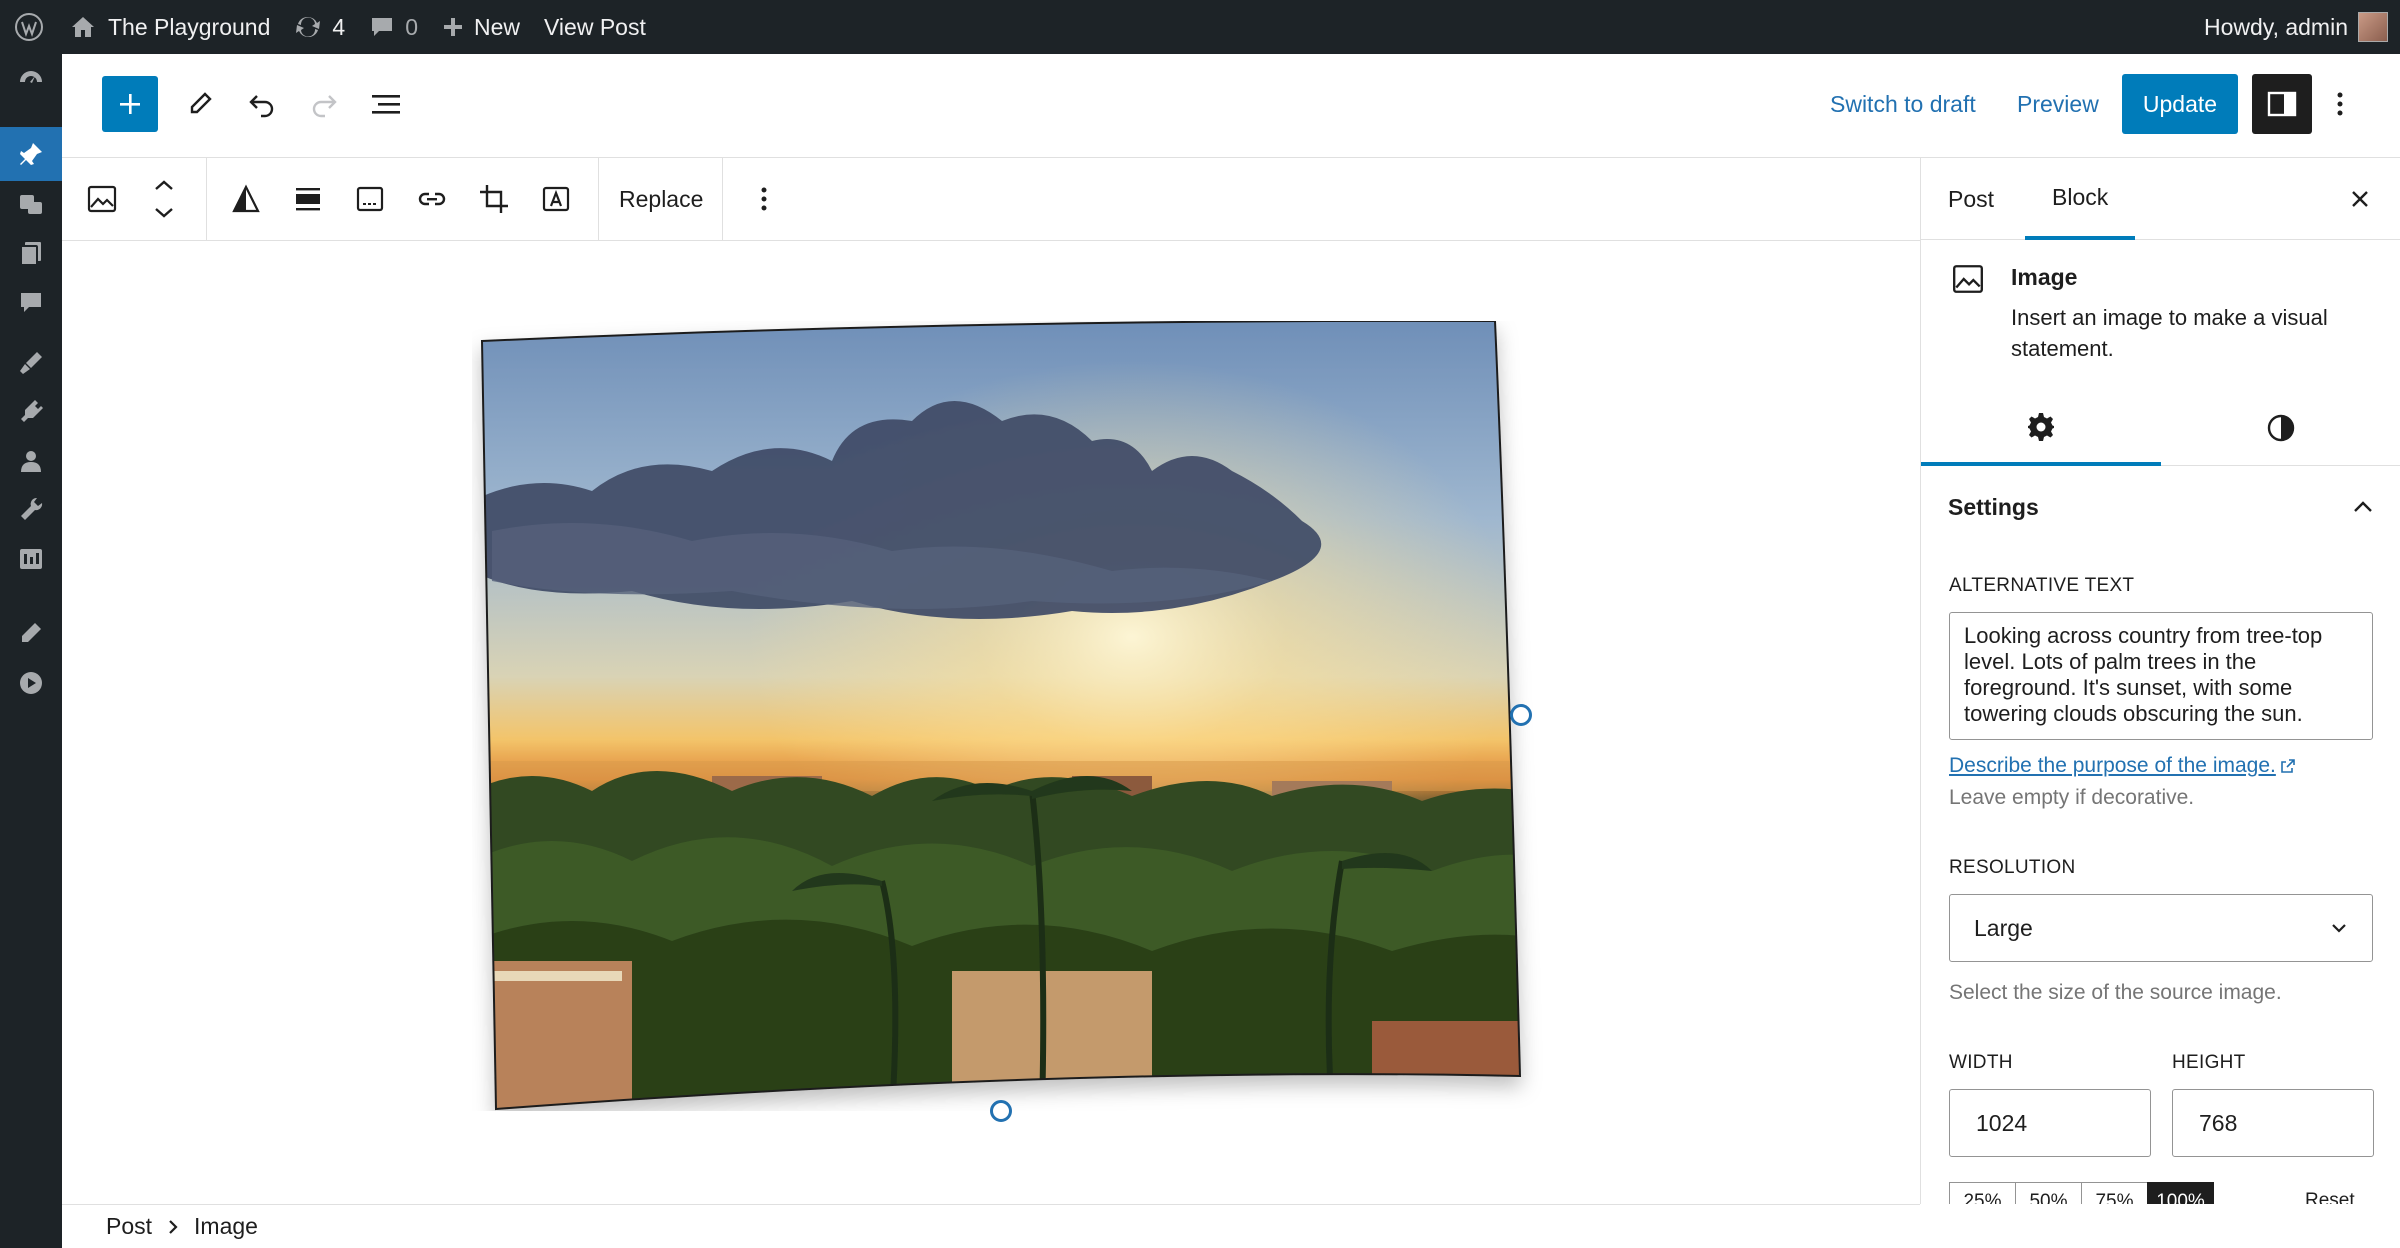 This screenshot has height=1248, width=2400. I want to click on scale-50-button: 50%, so click(2048, 1193).